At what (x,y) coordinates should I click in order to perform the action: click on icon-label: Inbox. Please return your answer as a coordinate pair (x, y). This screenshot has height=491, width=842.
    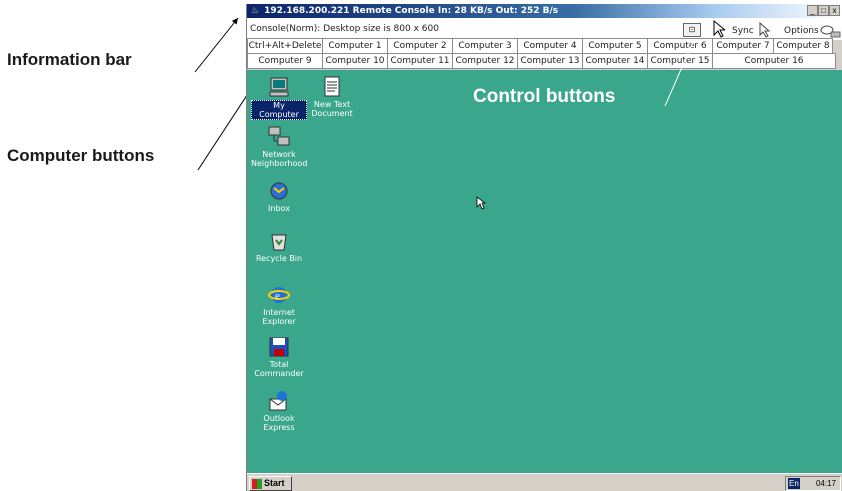
    Looking at the image, I should click on (279, 208).